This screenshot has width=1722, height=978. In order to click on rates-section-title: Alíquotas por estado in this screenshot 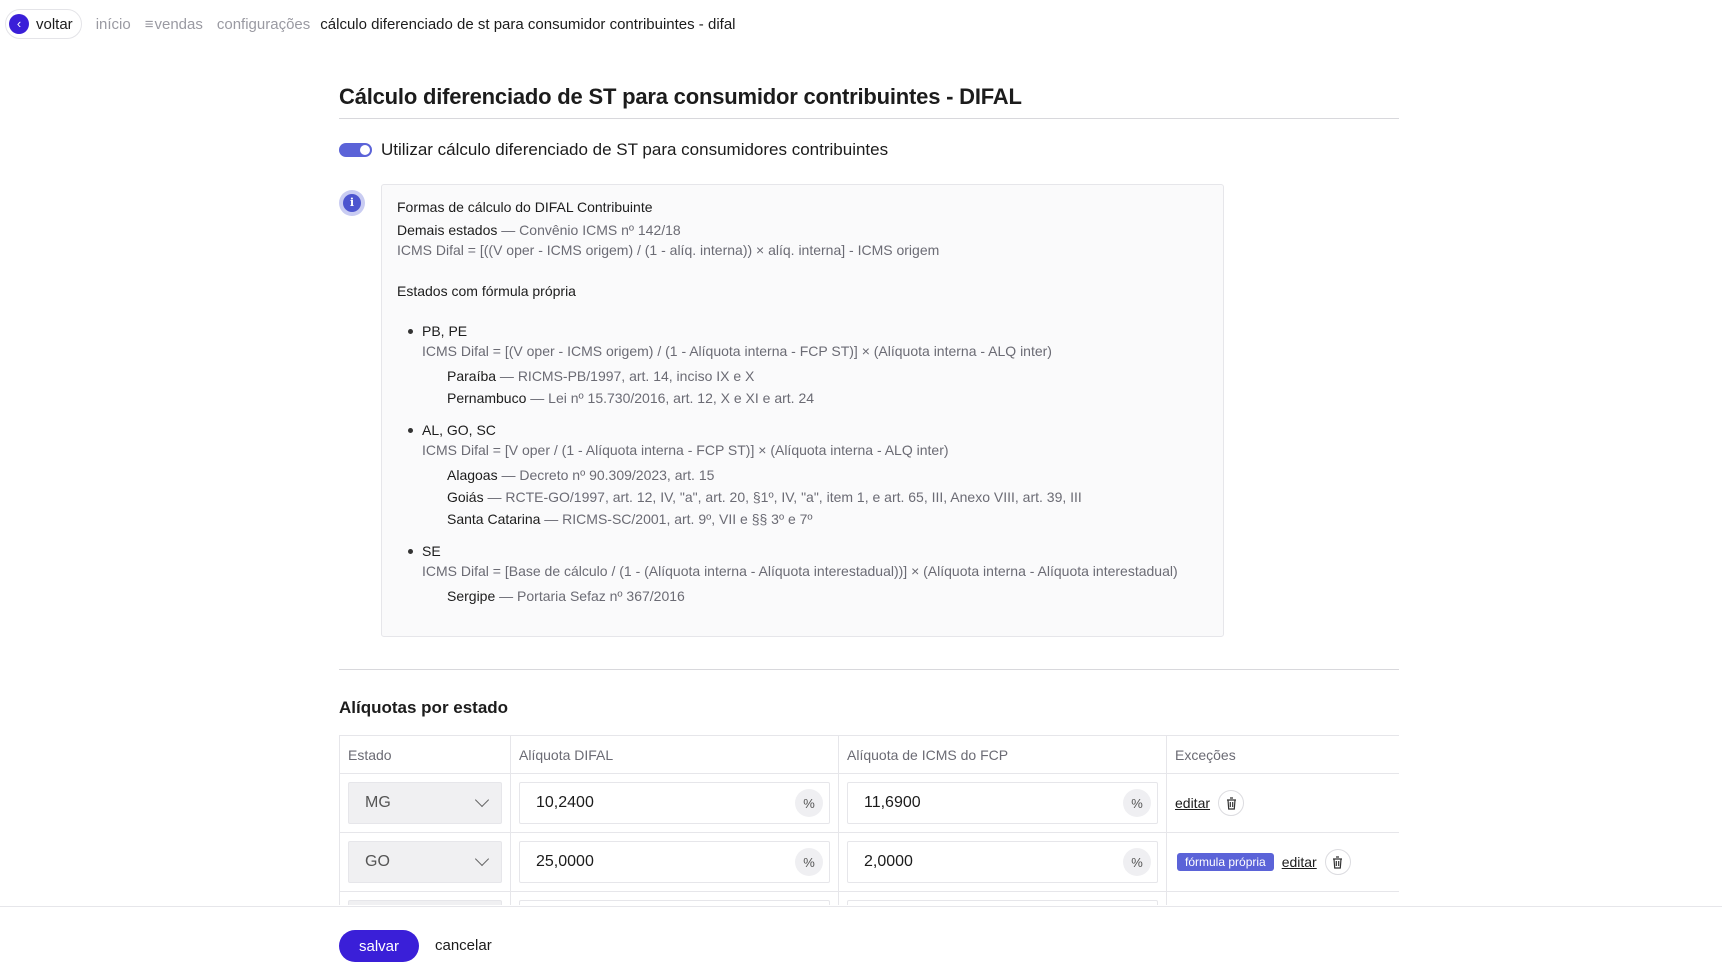, I will do `click(424, 707)`.